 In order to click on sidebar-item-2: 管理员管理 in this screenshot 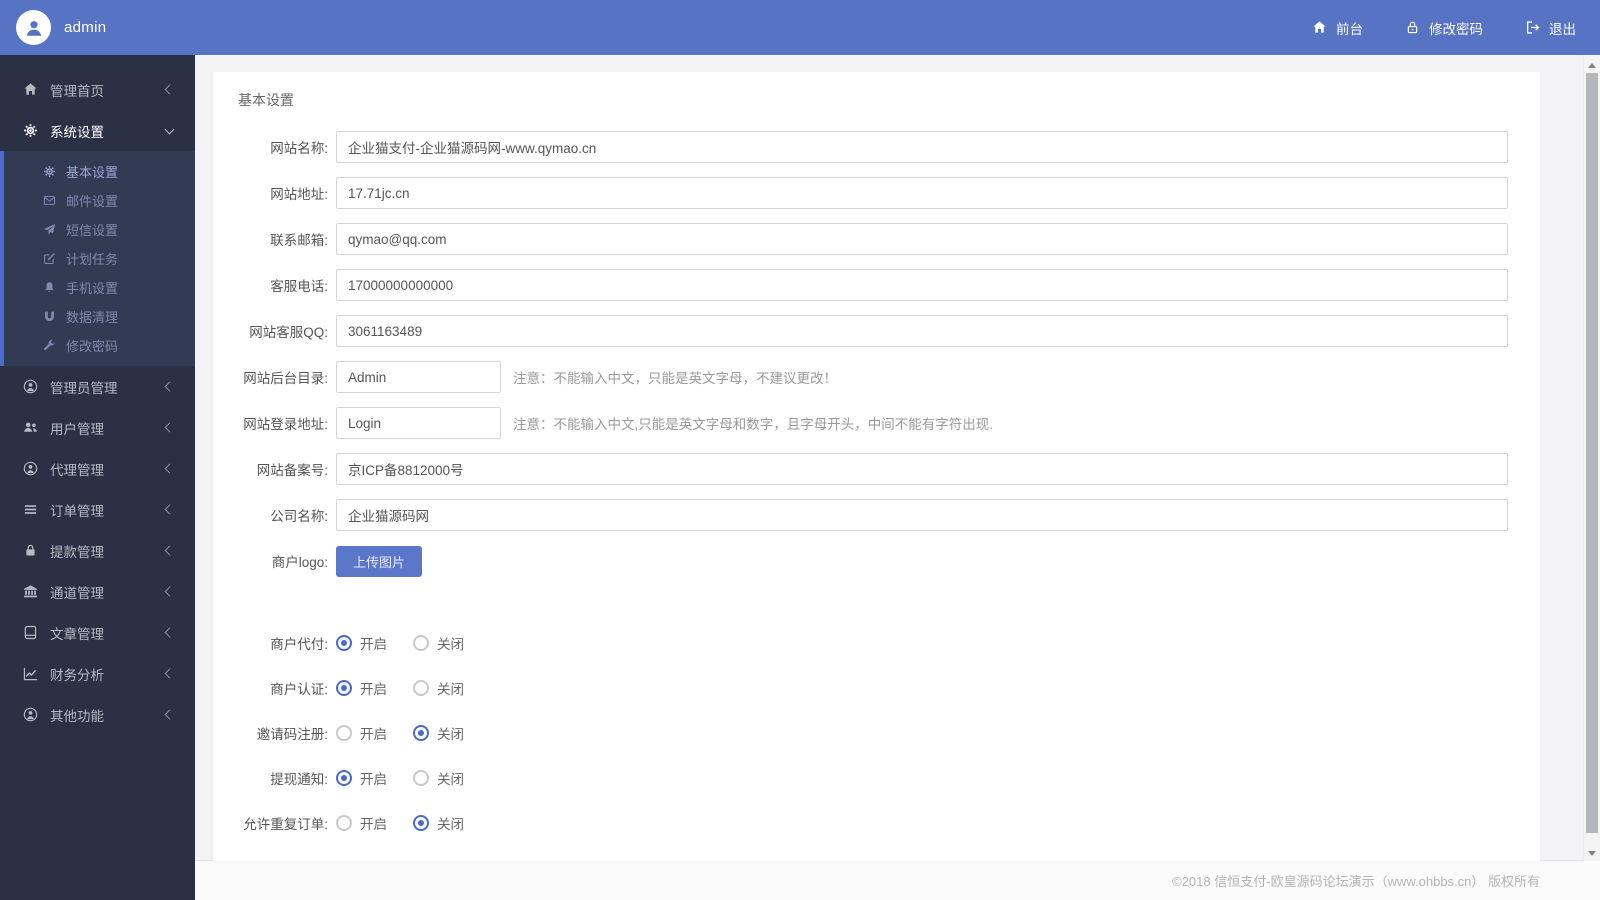, I will do `click(97, 386)`.